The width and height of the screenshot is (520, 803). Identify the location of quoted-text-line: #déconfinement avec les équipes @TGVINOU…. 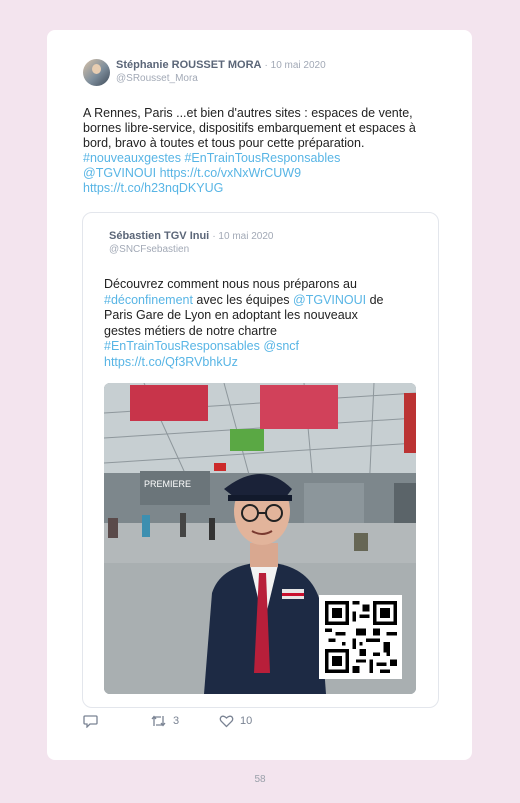
(259, 301).